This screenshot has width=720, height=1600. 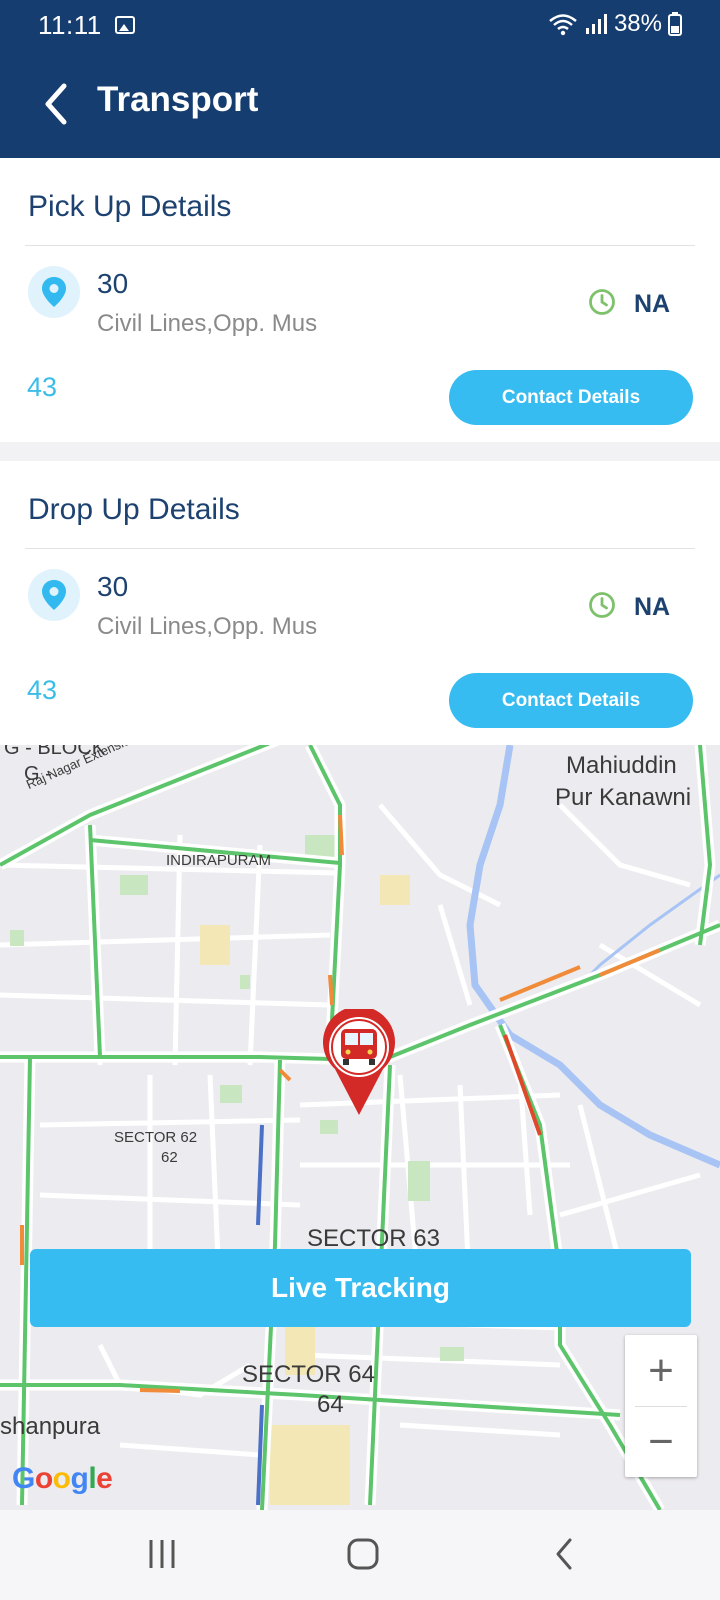 I want to click on pickup-heading: Pick Up Details, so click(x=130, y=206).